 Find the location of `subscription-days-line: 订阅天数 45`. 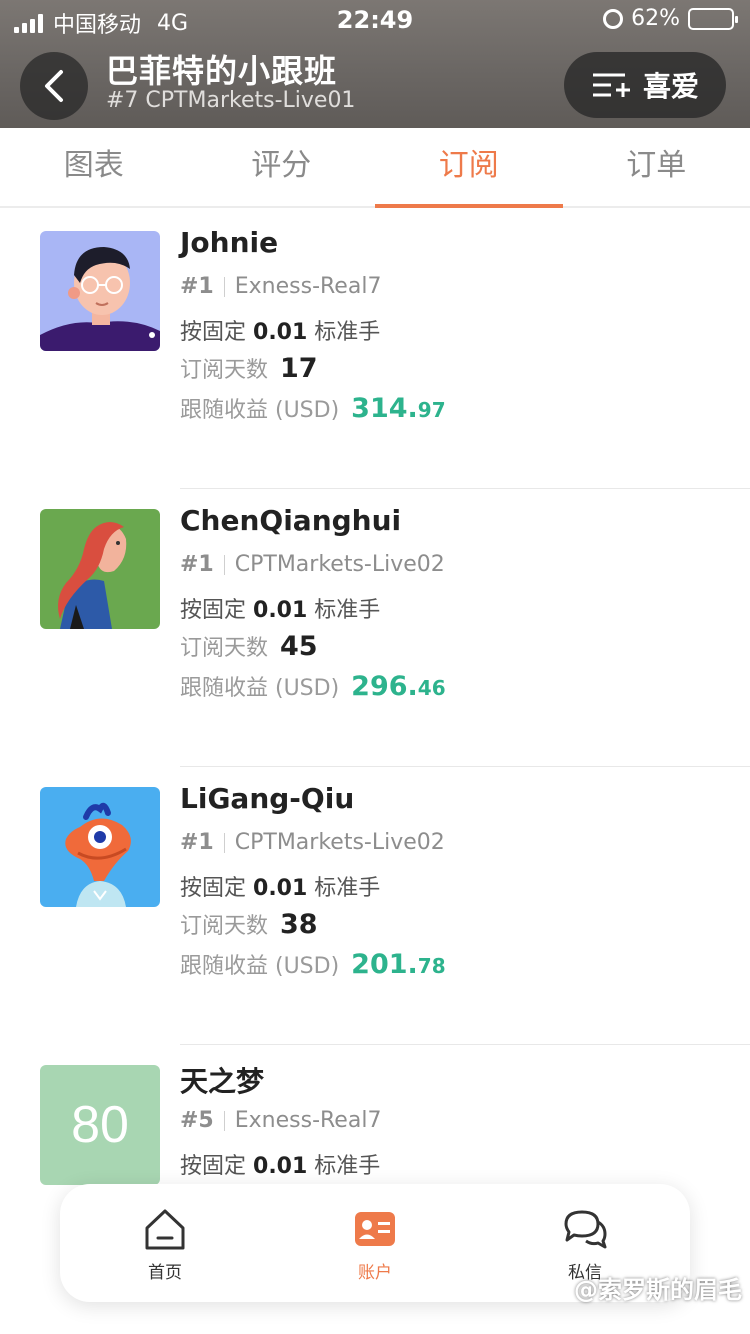

subscription-days-line: 订阅天数 45 is located at coordinates (249, 646).